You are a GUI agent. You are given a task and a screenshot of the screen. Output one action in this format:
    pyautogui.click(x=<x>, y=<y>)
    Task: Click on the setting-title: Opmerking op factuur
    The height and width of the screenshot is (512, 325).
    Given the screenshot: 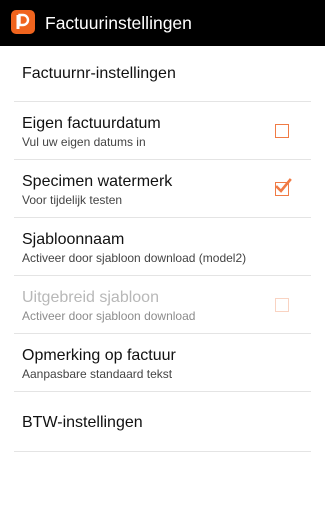 What is the action you would take?
    pyautogui.click(x=99, y=355)
    